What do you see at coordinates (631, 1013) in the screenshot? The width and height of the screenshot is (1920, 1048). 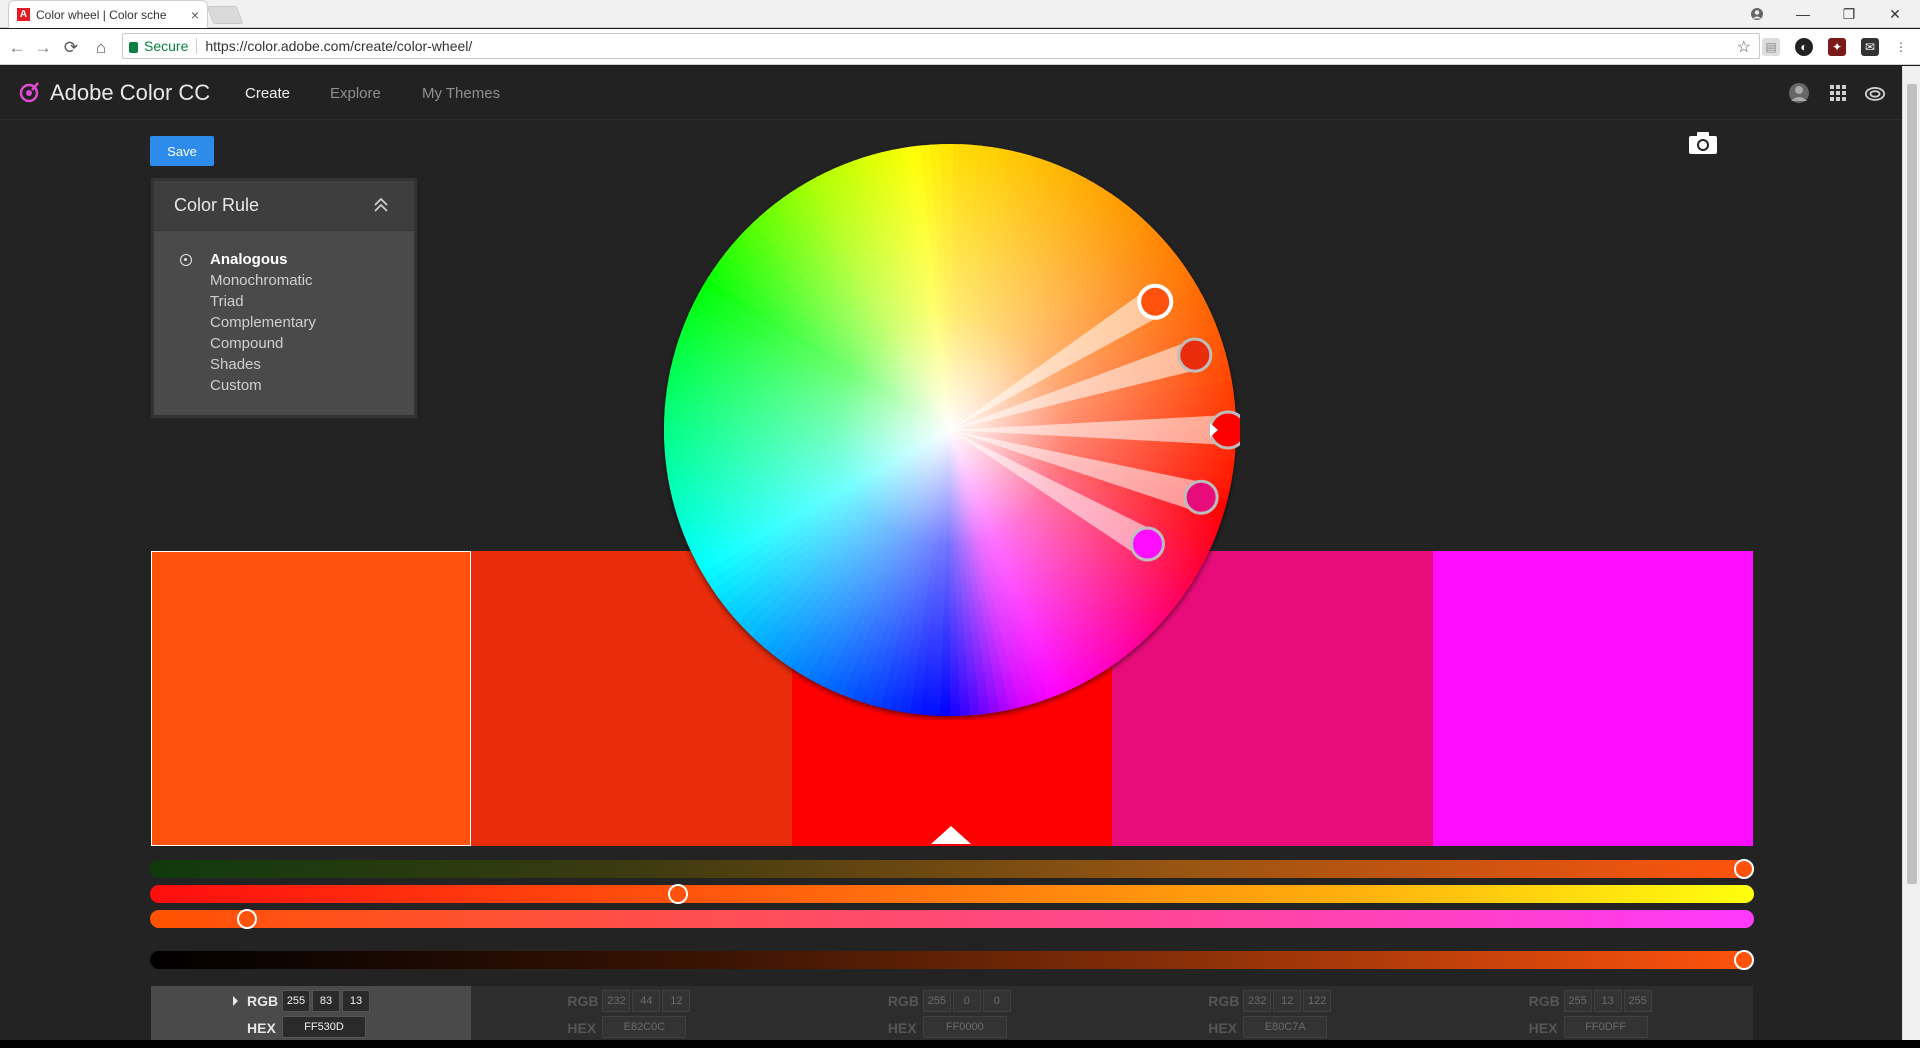 I see `values-2: RGB 232 44 12 HEX E82C0C` at bounding box center [631, 1013].